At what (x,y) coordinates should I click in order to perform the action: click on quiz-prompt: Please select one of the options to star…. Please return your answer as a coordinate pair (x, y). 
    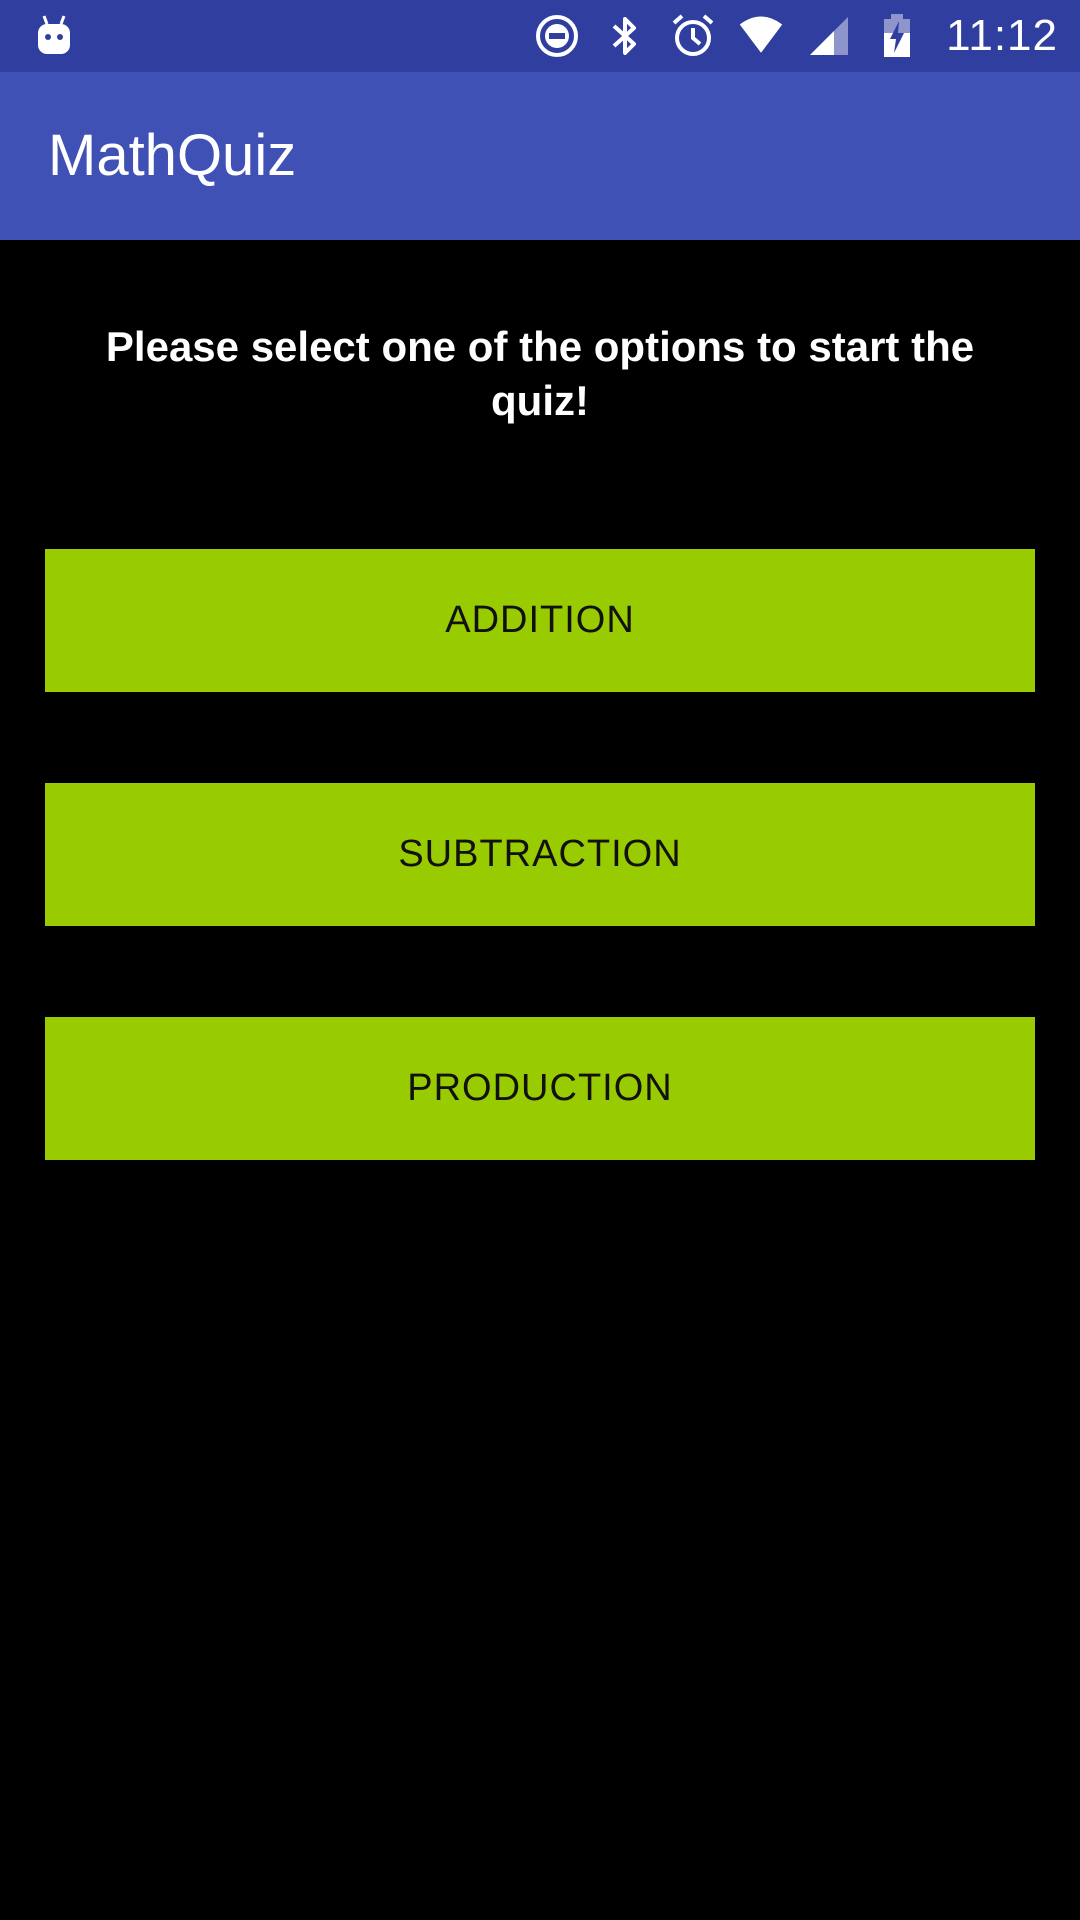
    Looking at the image, I should click on (540, 373).